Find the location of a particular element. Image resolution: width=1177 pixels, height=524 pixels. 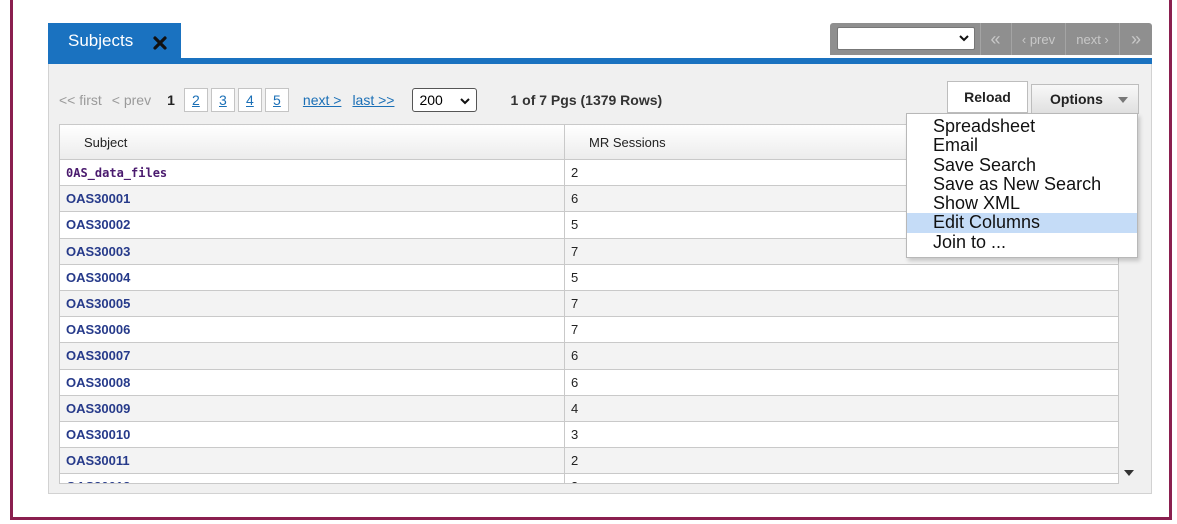

page-link-4: 4 is located at coordinates (249, 100).